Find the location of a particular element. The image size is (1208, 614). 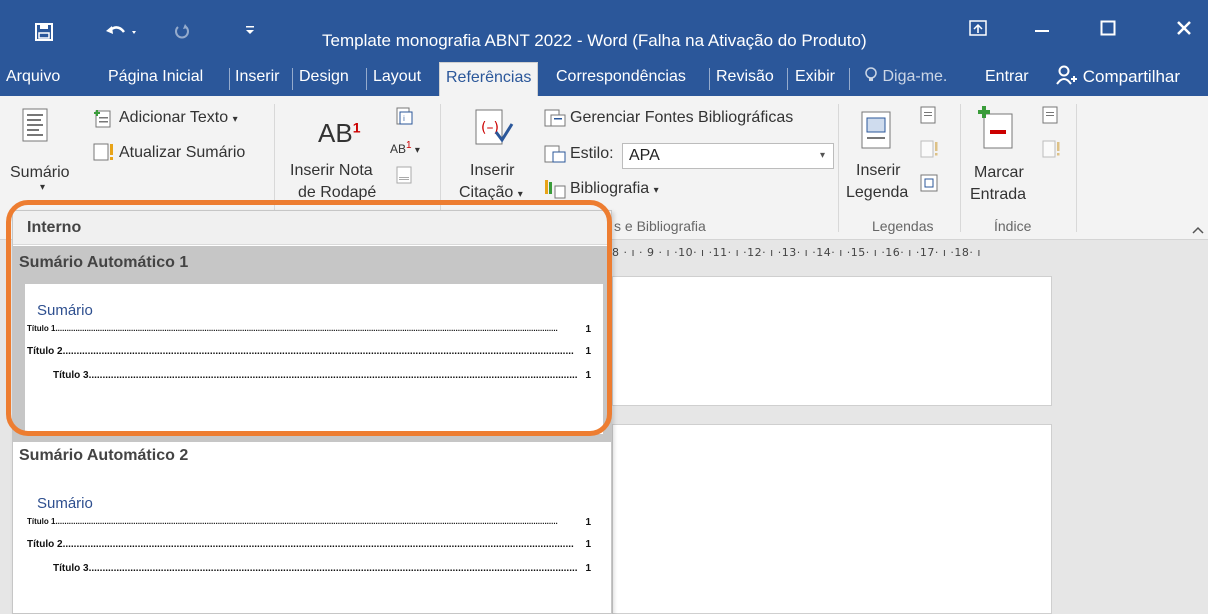

add-text-label: Adicionar Texto is located at coordinates (174, 117).